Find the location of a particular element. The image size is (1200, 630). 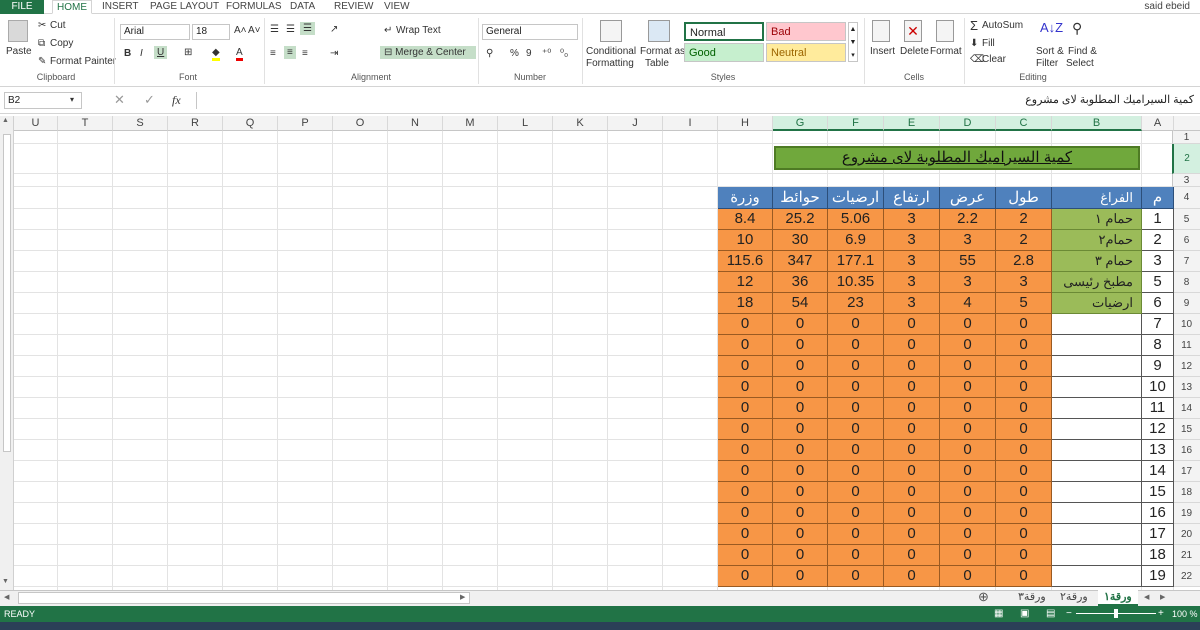

column-header-A: A is located at coordinates (1158, 123).